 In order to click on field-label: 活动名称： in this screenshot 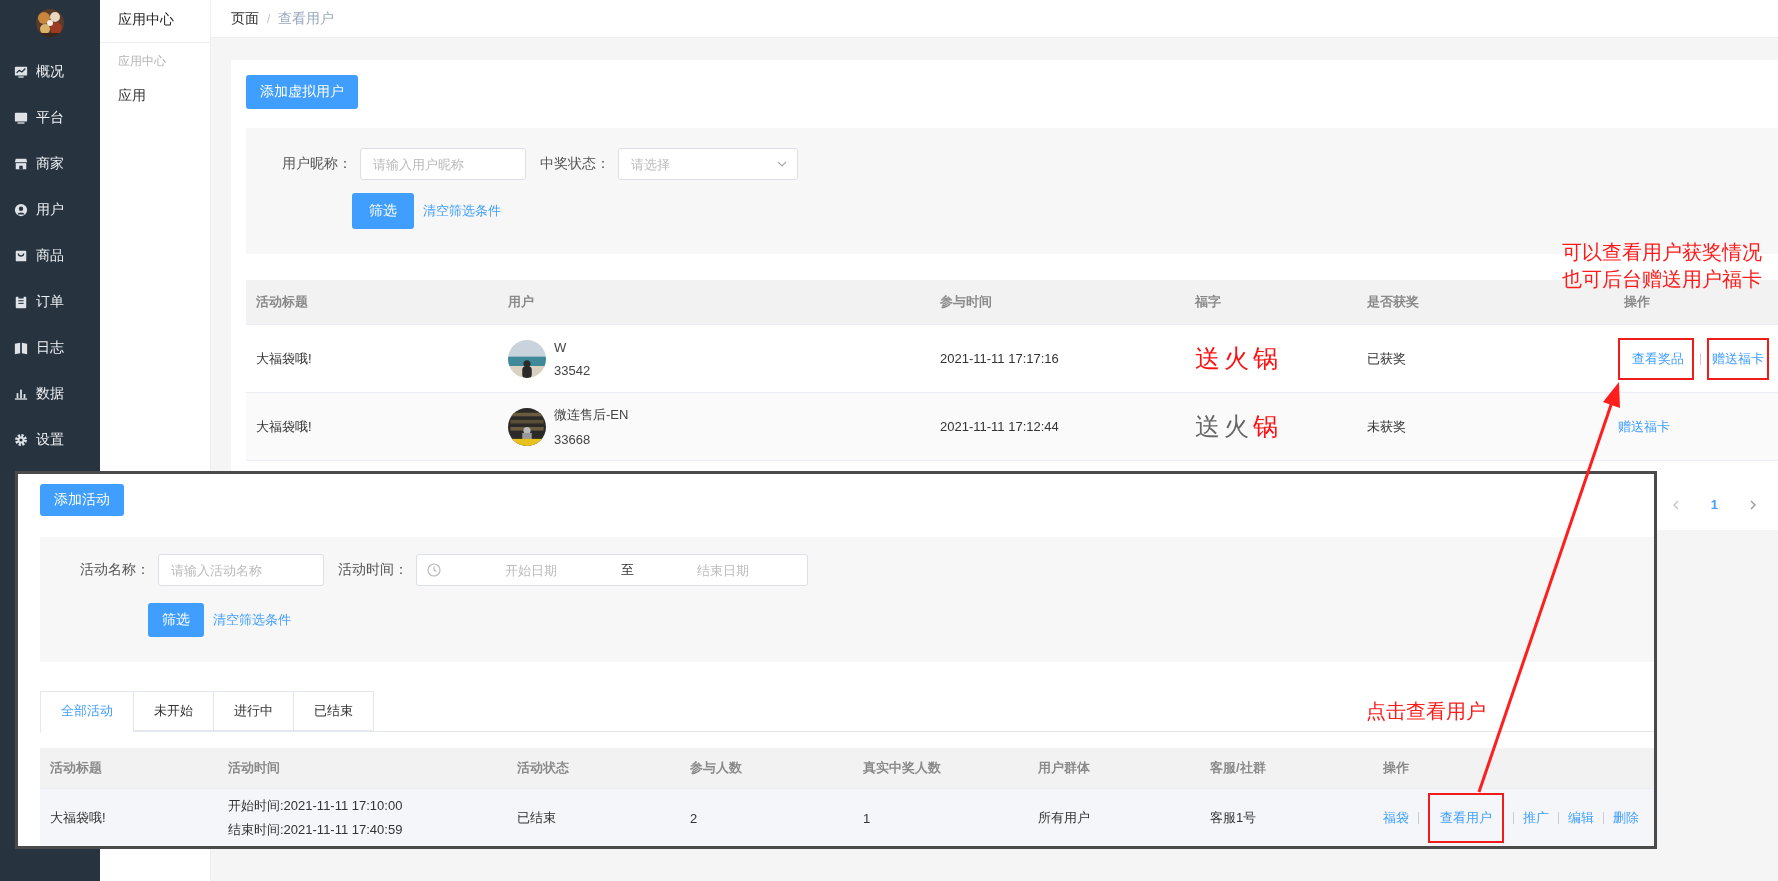, I will do `click(115, 570)`.